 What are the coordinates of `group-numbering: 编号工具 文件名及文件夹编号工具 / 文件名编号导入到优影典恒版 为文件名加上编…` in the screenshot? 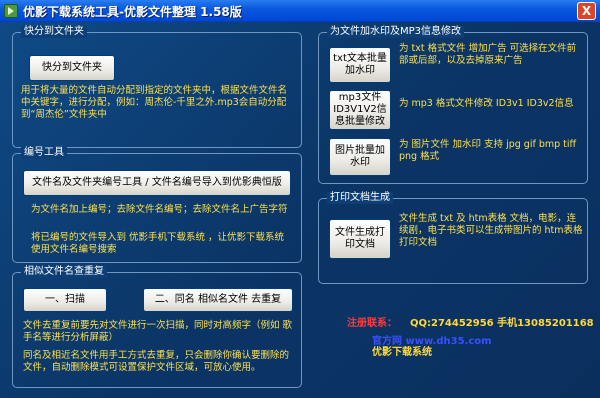 It's located at (157, 205).